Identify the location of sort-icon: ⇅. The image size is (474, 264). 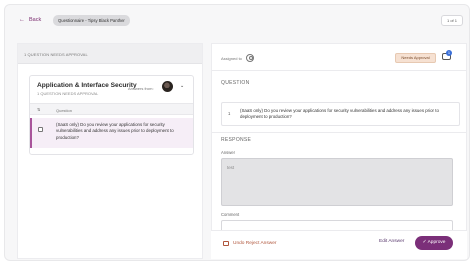
(38, 109).